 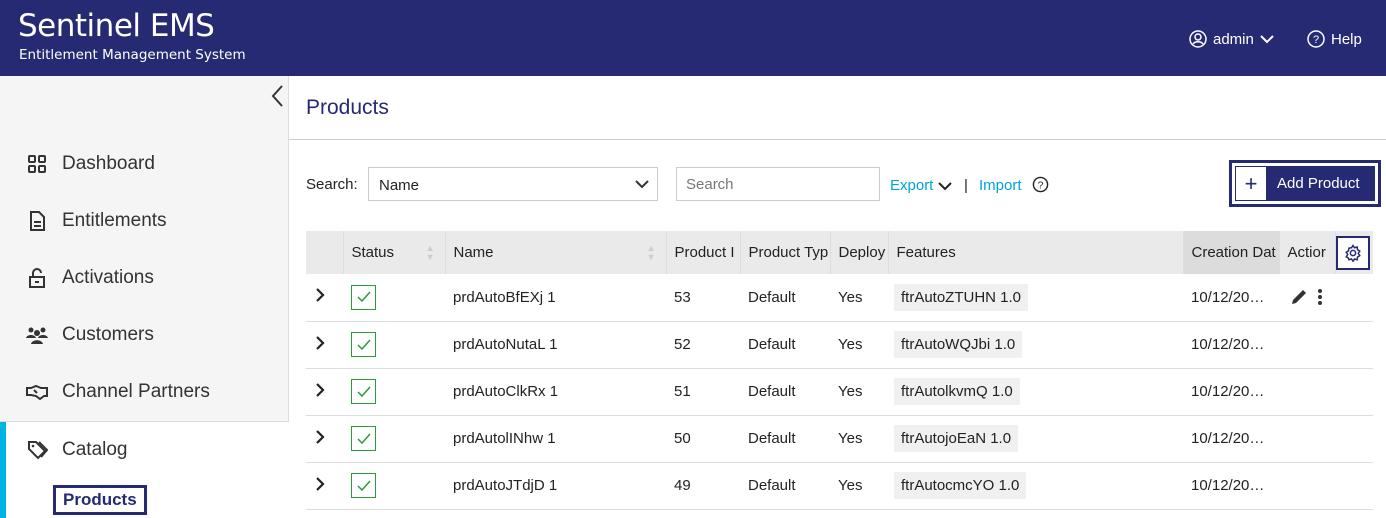 What do you see at coordinates (1346, 39) in the screenshot?
I see `help-label: Help` at bounding box center [1346, 39].